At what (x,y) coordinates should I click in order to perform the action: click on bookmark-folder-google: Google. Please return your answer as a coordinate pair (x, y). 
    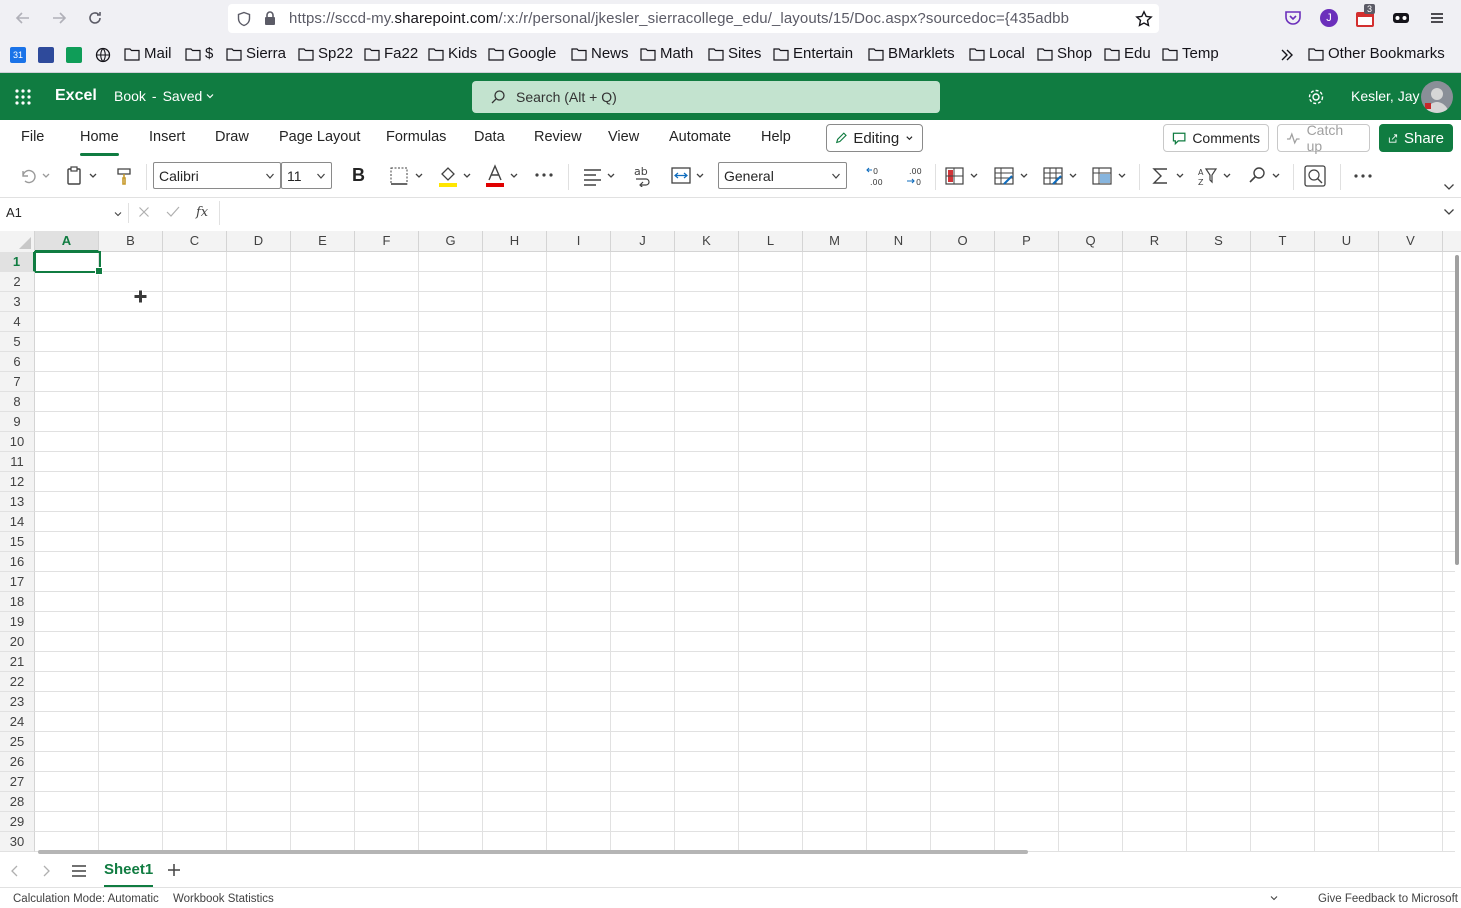
    Looking at the image, I should click on (522, 53).